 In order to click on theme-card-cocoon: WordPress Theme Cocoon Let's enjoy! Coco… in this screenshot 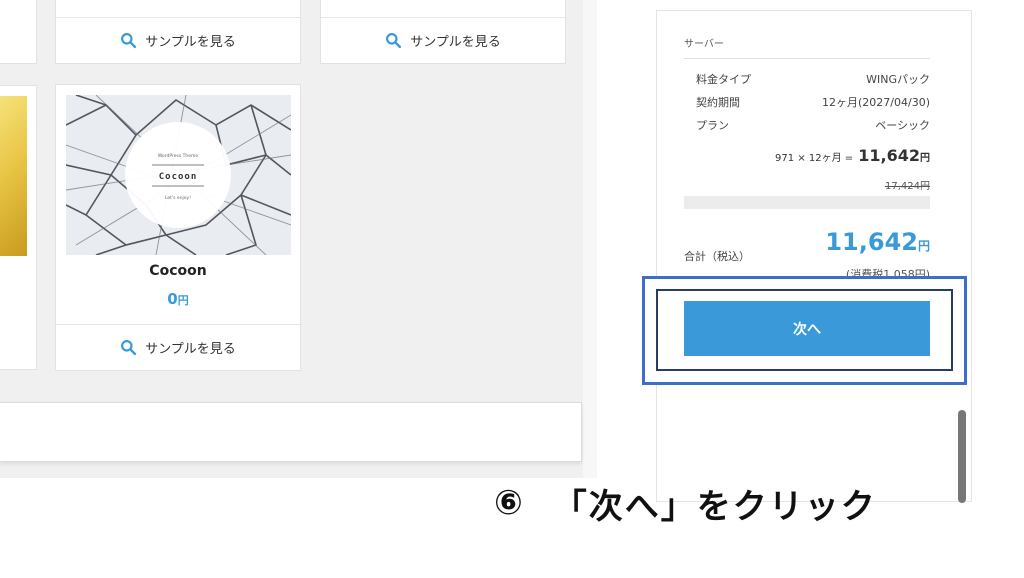, I will do `click(178, 227)`.